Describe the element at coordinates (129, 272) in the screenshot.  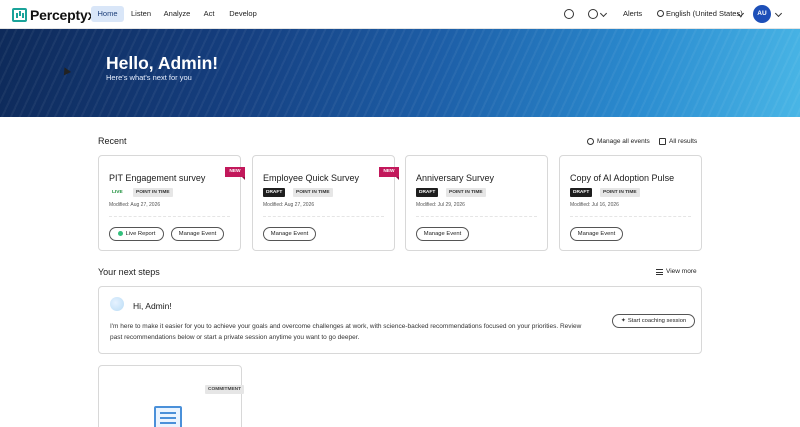
I see `next-steps-heading: Your next steps` at that location.